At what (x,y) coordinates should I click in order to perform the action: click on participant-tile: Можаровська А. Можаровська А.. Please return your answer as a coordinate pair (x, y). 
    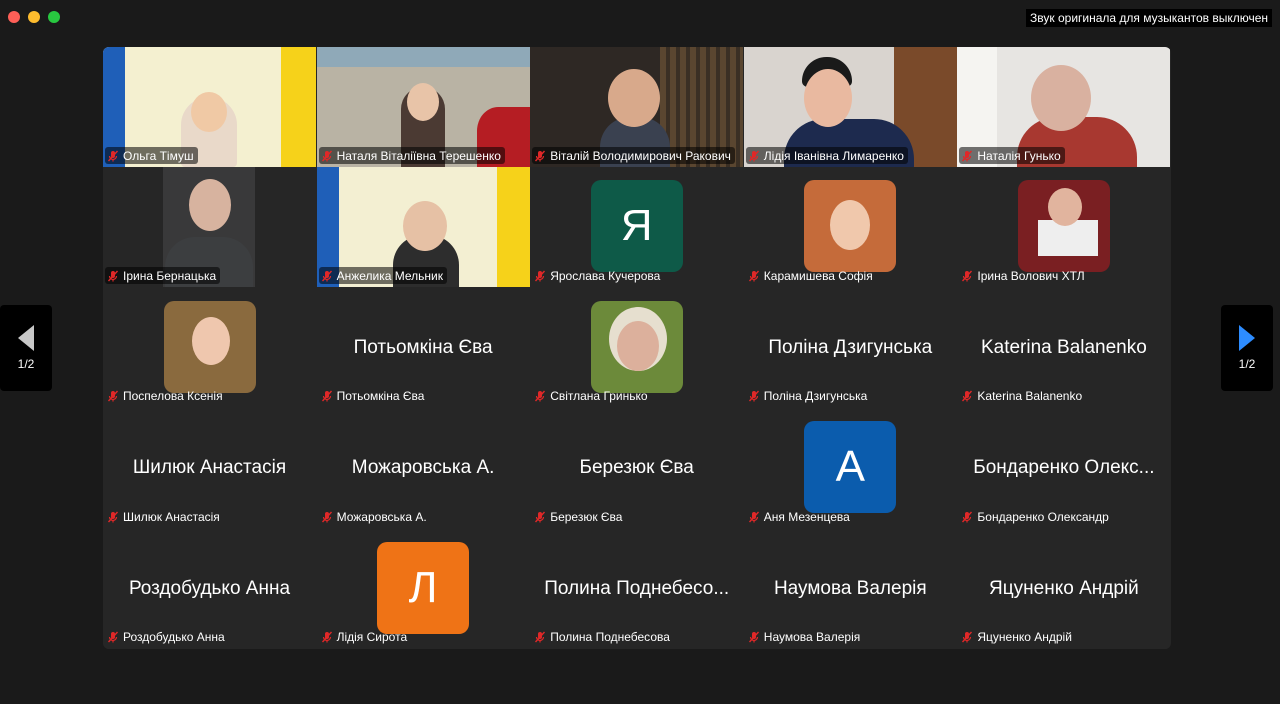
    Looking at the image, I should click on (423, 468).